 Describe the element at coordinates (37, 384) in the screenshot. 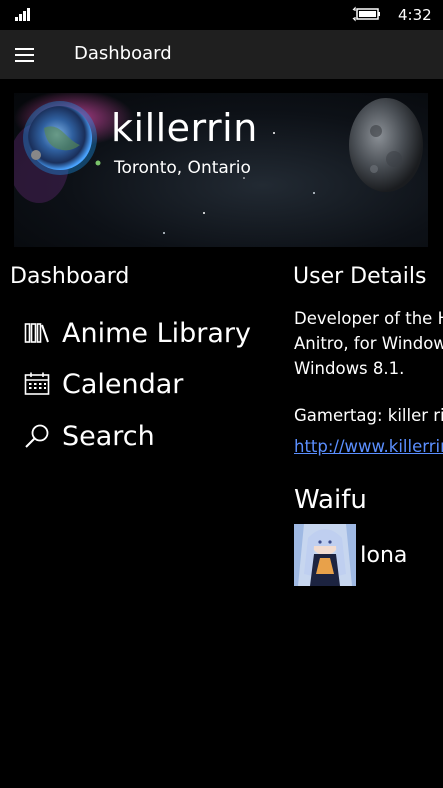

I see `calendar-icon` at that location.